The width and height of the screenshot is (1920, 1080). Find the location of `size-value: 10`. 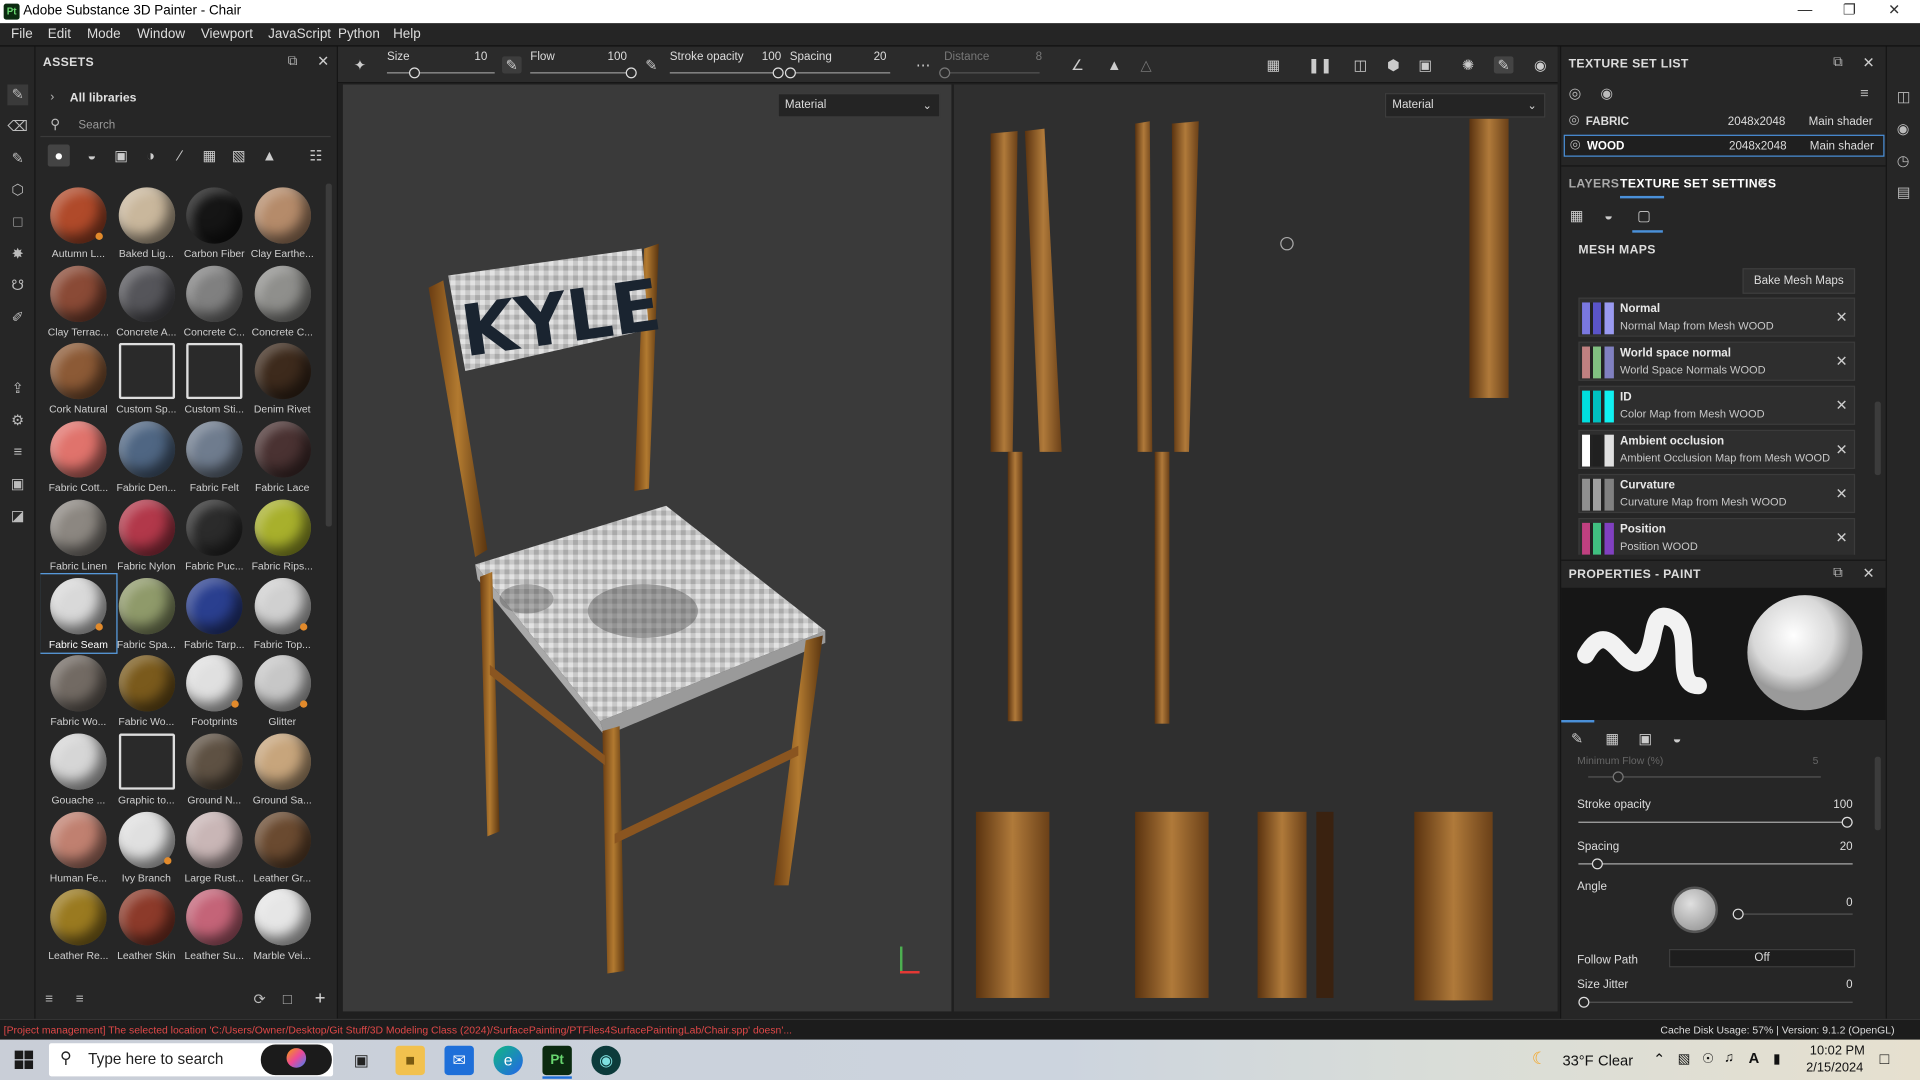

size-value: 10 is located at coordinates (475, 56).